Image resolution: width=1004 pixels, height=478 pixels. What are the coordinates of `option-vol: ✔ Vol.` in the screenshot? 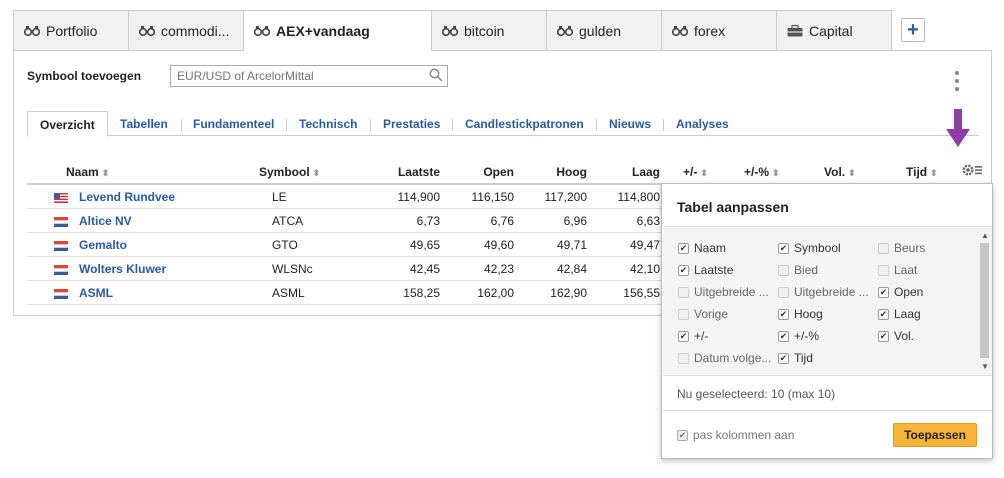 It's located at (896, 336).